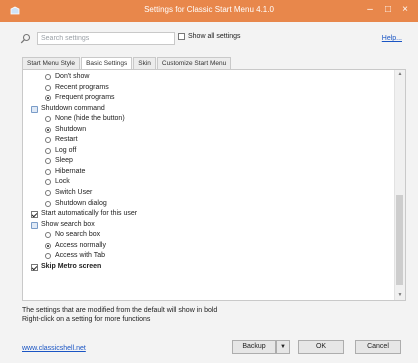 The image size is (418, 363). I want to click on setting-row-start-automatically: Start automatically for this user, so click(209, 214).